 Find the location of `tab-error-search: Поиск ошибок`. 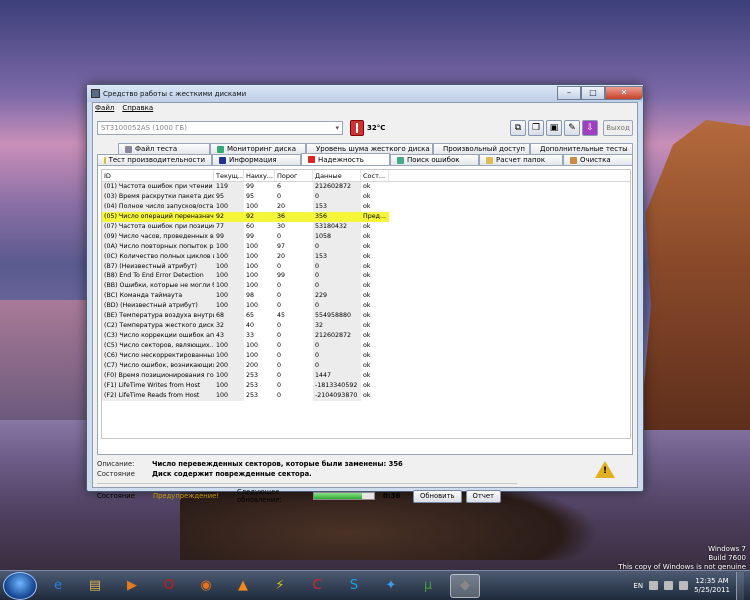

tab-error-search: Поиск ошибок is located at coordinates (434, 159).